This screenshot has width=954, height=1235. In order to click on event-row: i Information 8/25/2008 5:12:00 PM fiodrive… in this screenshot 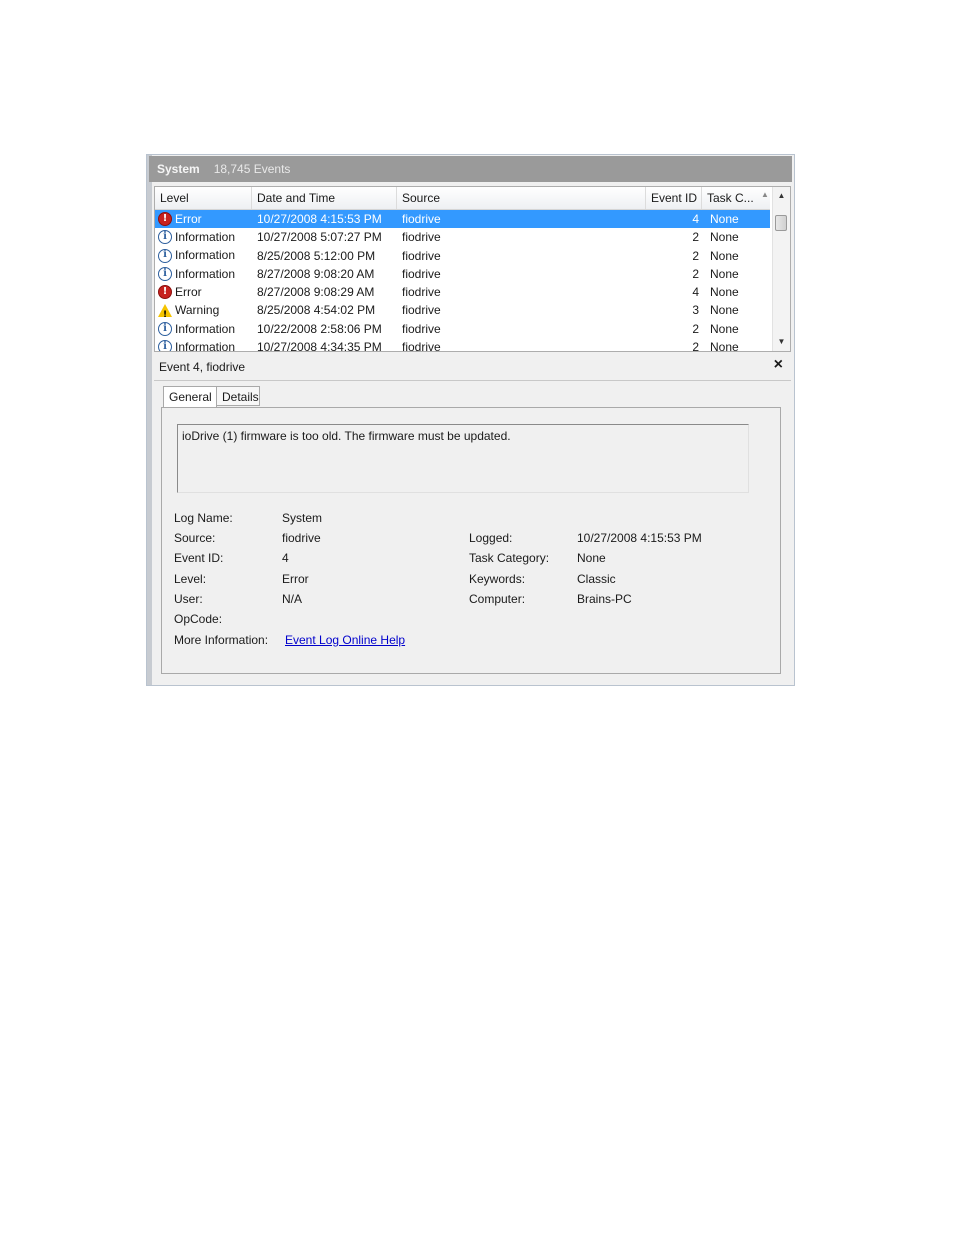, I will do `click(462, 256)`.